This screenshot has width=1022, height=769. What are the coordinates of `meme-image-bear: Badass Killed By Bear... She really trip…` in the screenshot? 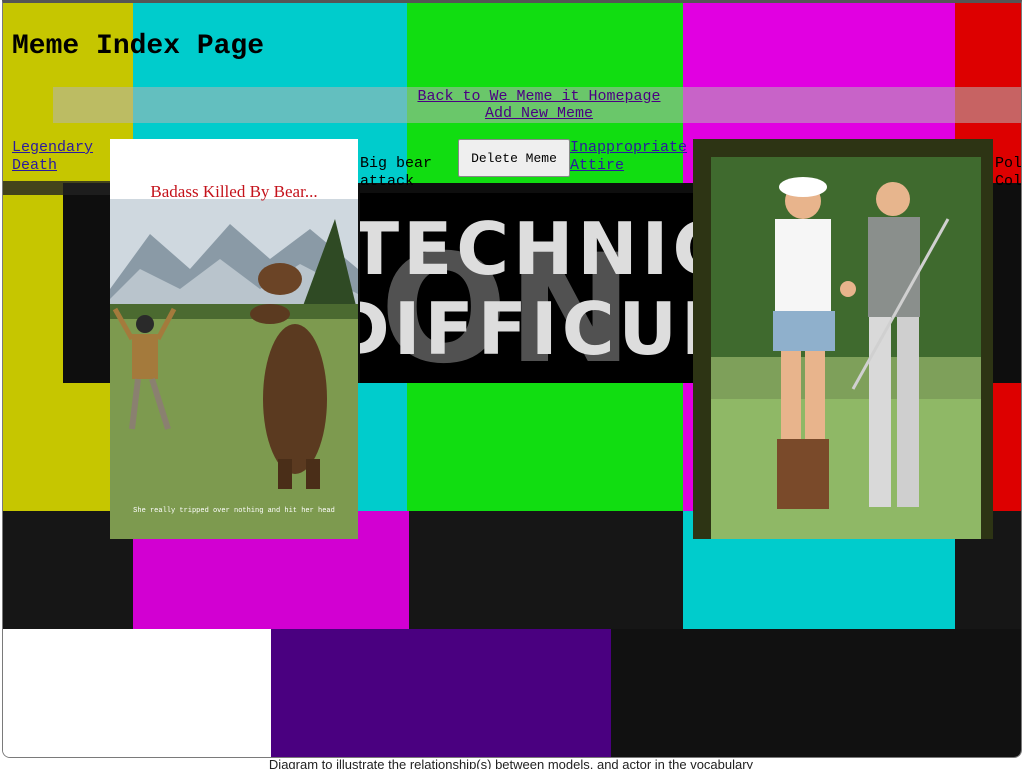 It's located at (234, 339).